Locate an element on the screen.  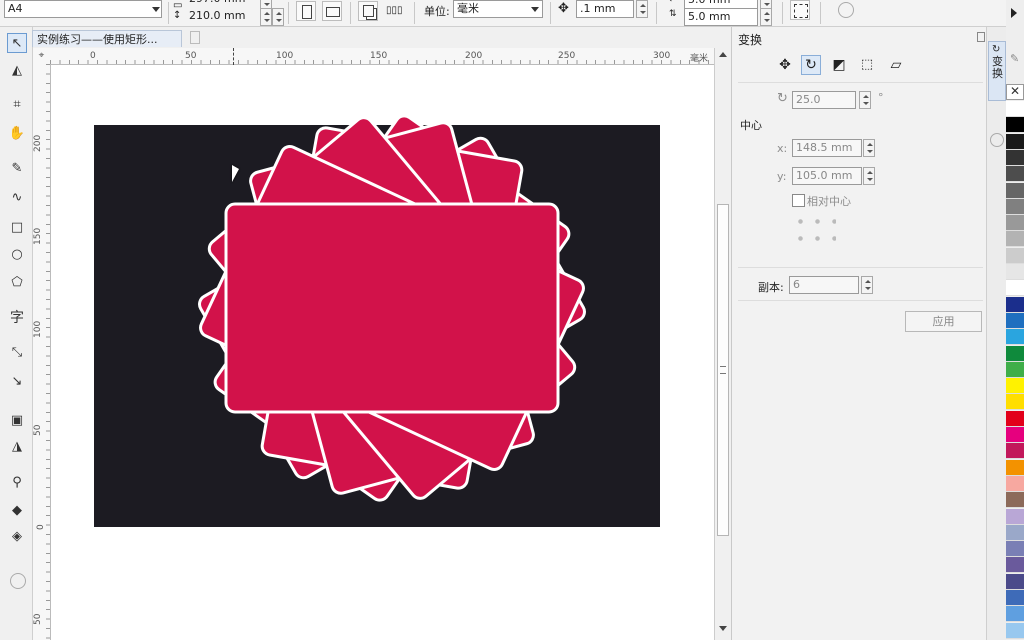
vertical-ruler: 200 150 100 50 0 50 is located at coordinates (42, 352).